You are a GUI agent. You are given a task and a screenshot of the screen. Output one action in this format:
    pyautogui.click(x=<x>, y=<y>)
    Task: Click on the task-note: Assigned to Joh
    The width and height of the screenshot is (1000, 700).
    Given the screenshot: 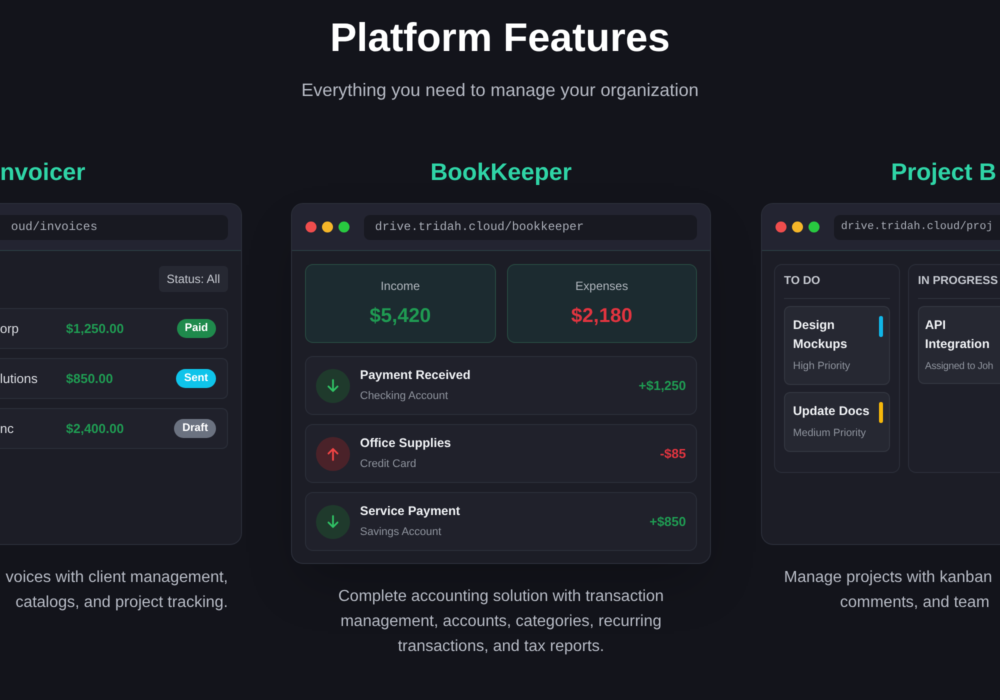 What is the action you would take?
    pyautogui.click(x=959, y=367)
    